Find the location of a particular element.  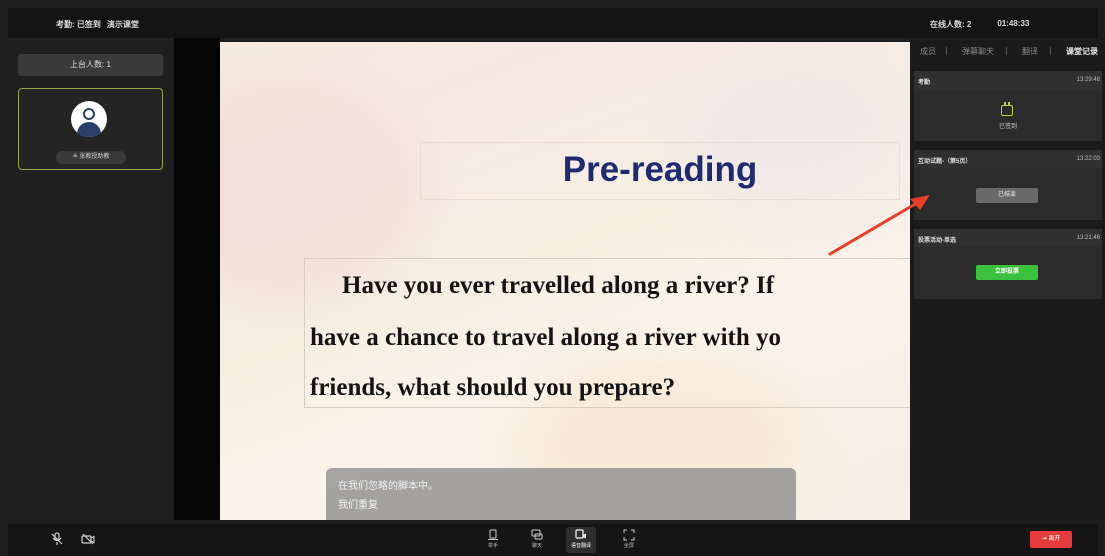

stage-panel: 上台人数: 1 ≗ 张教授助教 is located at coordinates (91, 279).